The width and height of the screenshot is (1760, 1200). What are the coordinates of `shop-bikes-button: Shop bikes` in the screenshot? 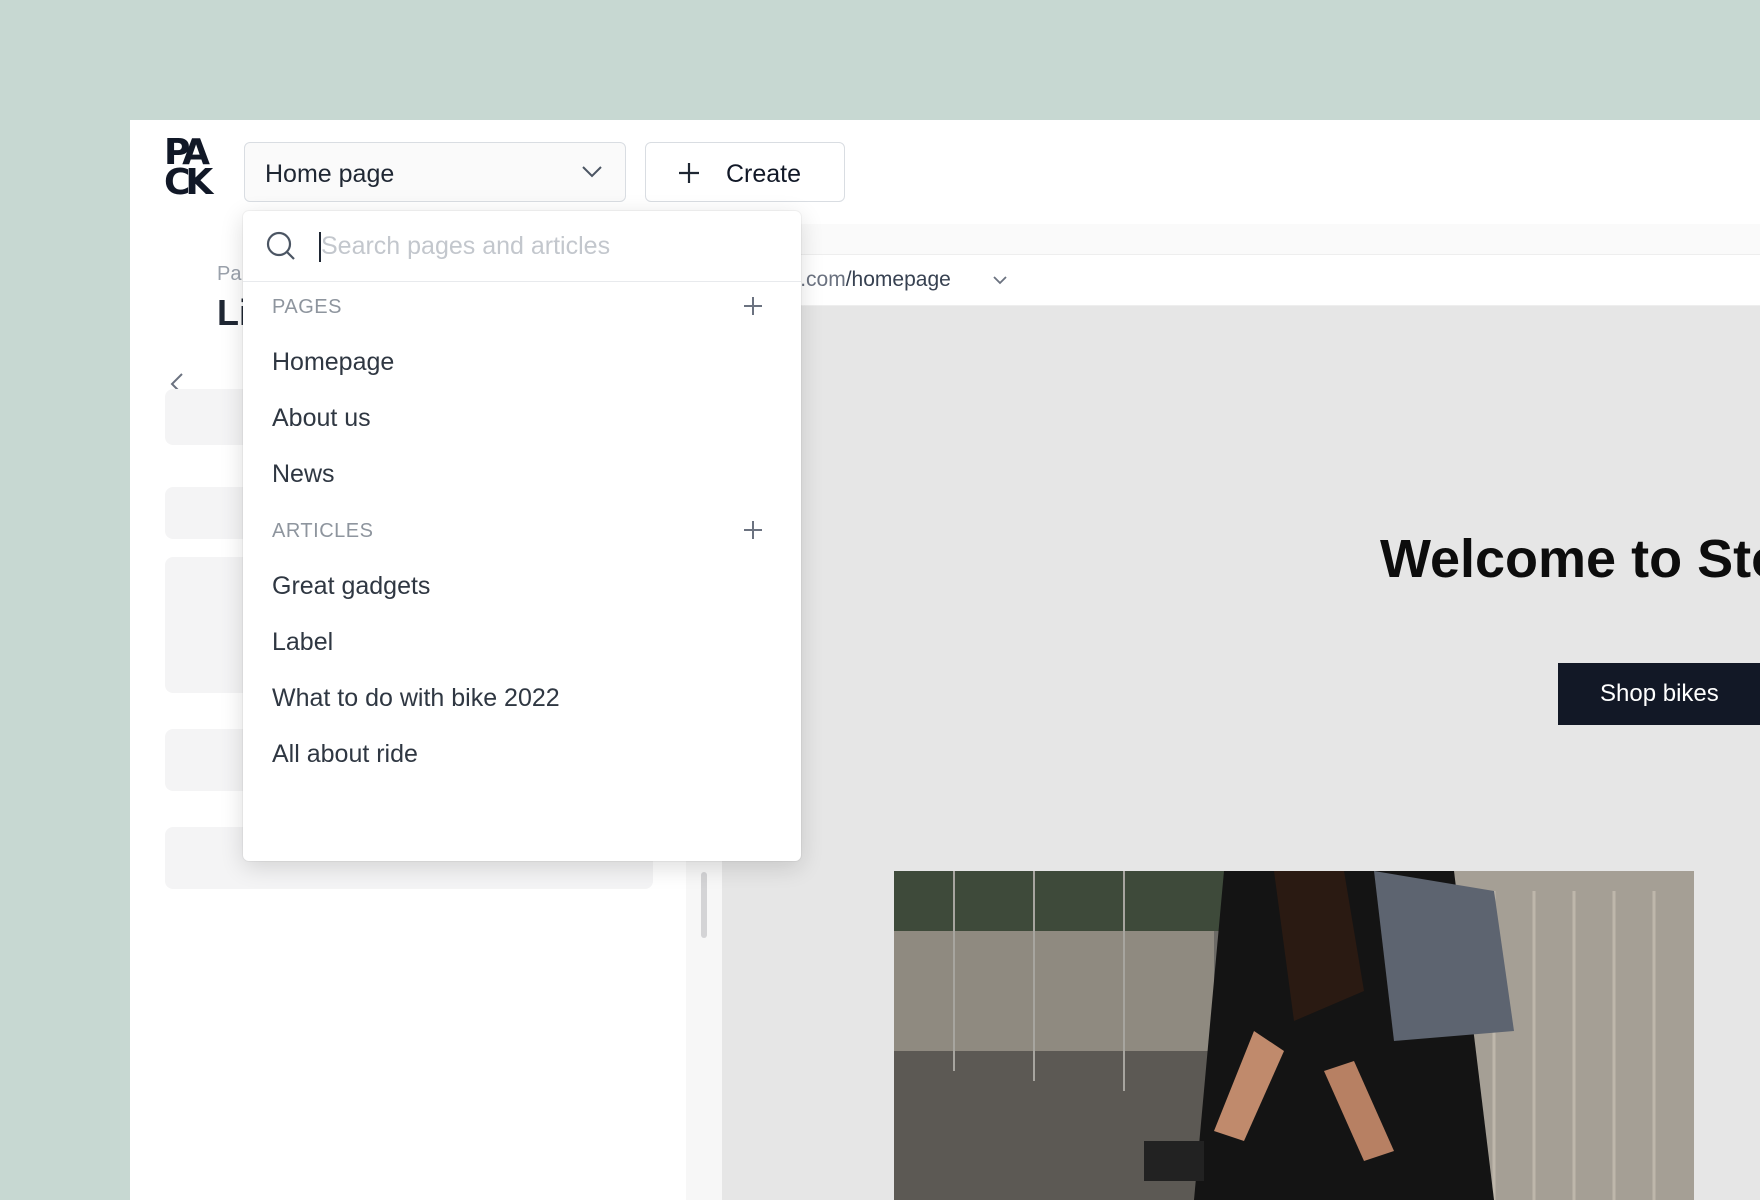 It's located at (1659, 694).